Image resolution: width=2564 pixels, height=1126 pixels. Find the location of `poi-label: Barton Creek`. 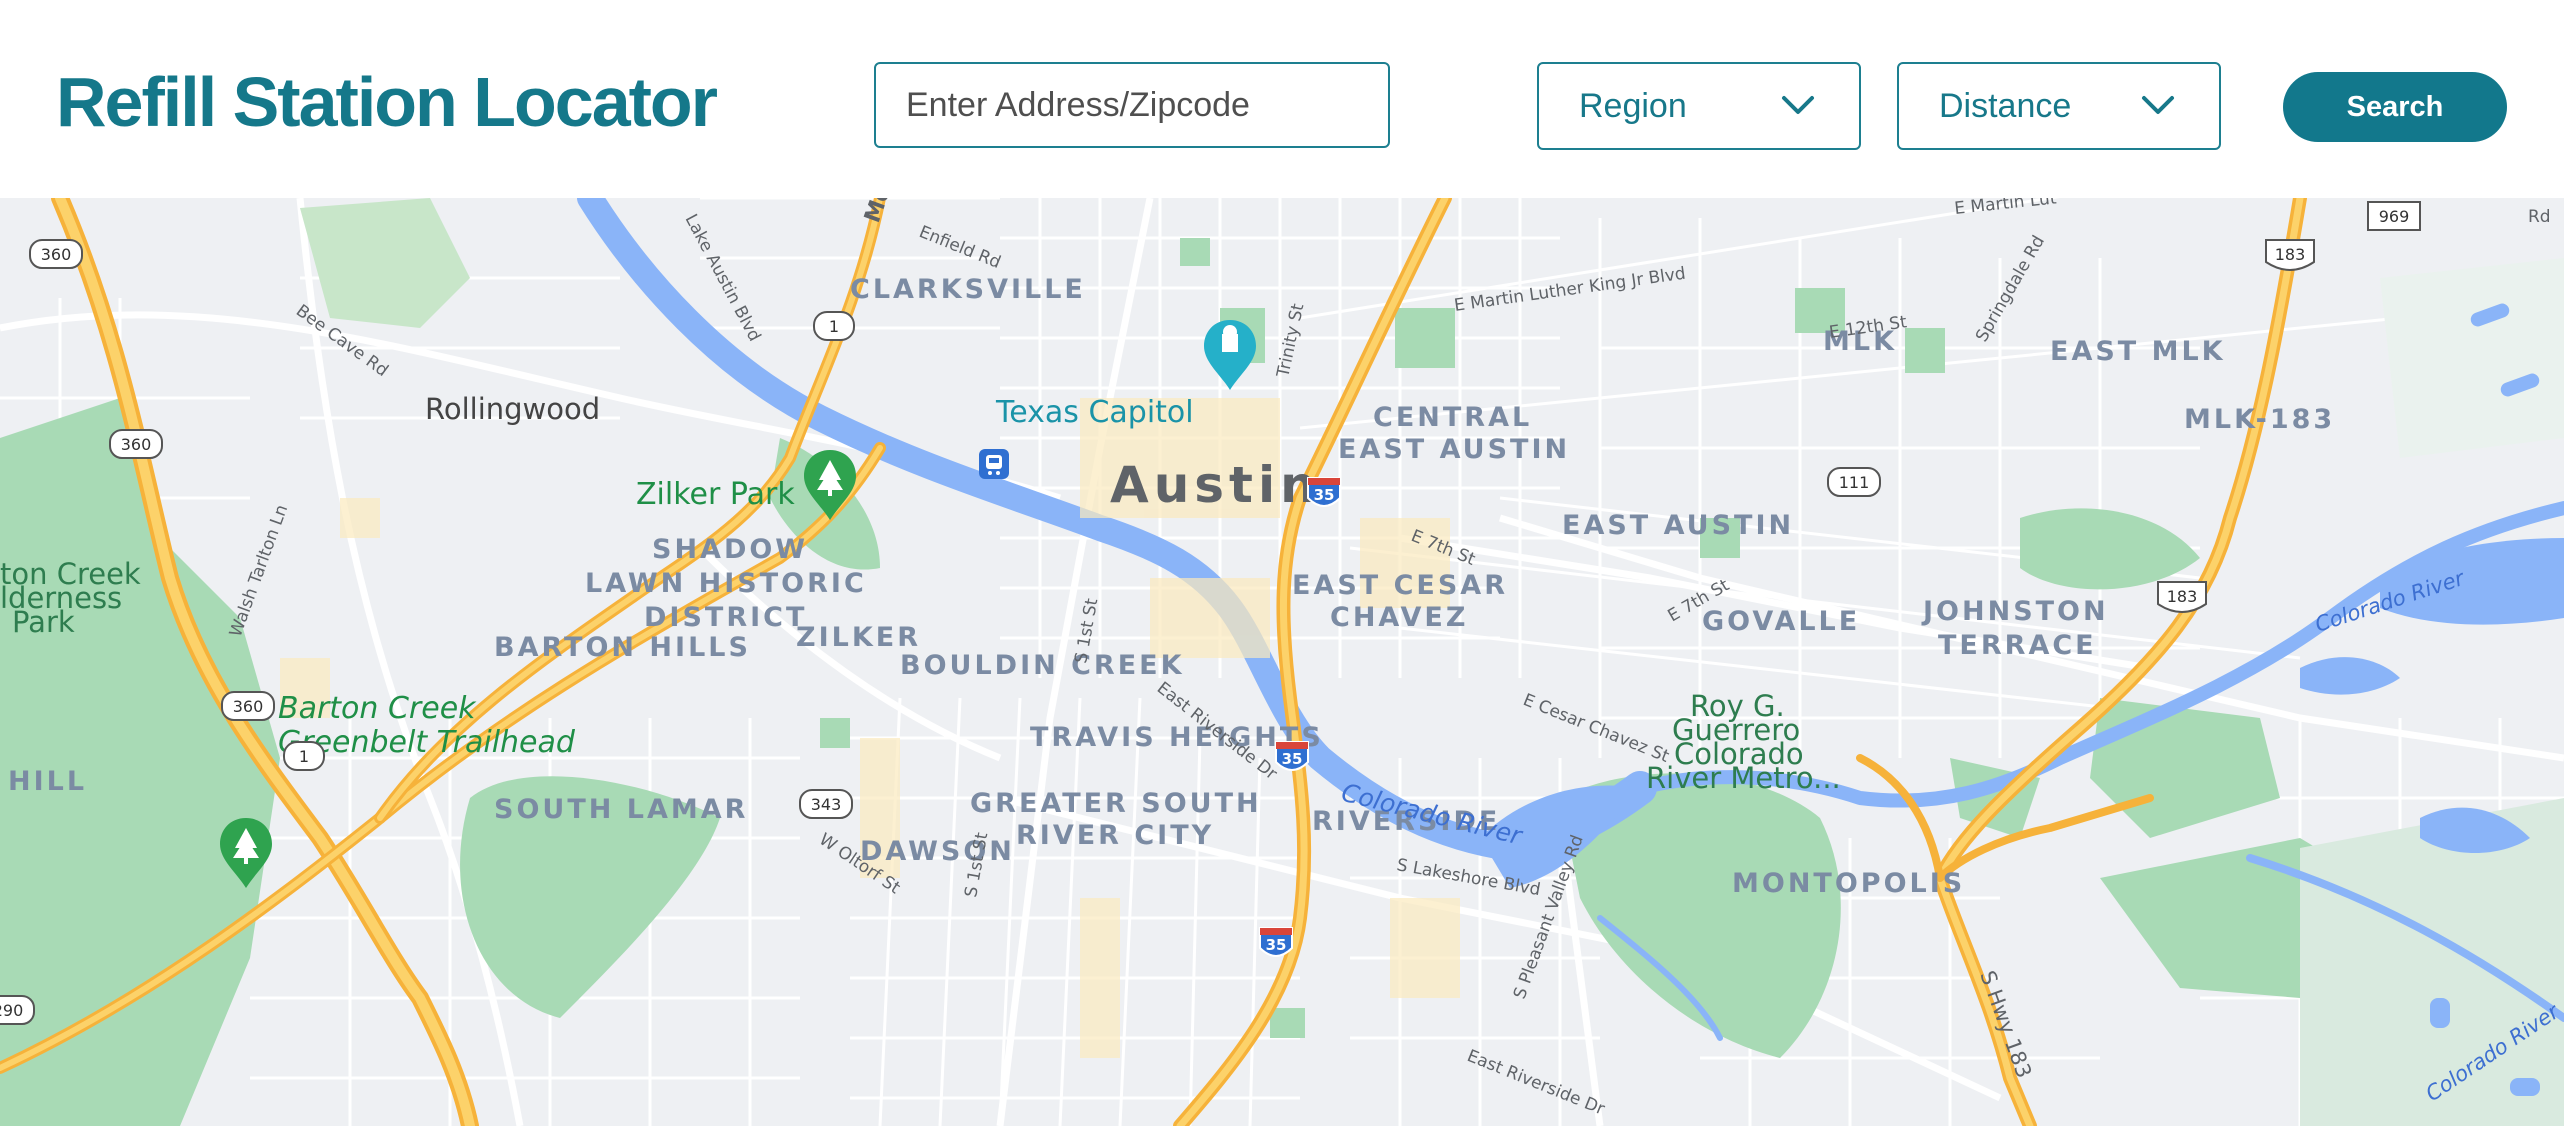

poi-label: Barton Creek is located at coordinates (377, 708).